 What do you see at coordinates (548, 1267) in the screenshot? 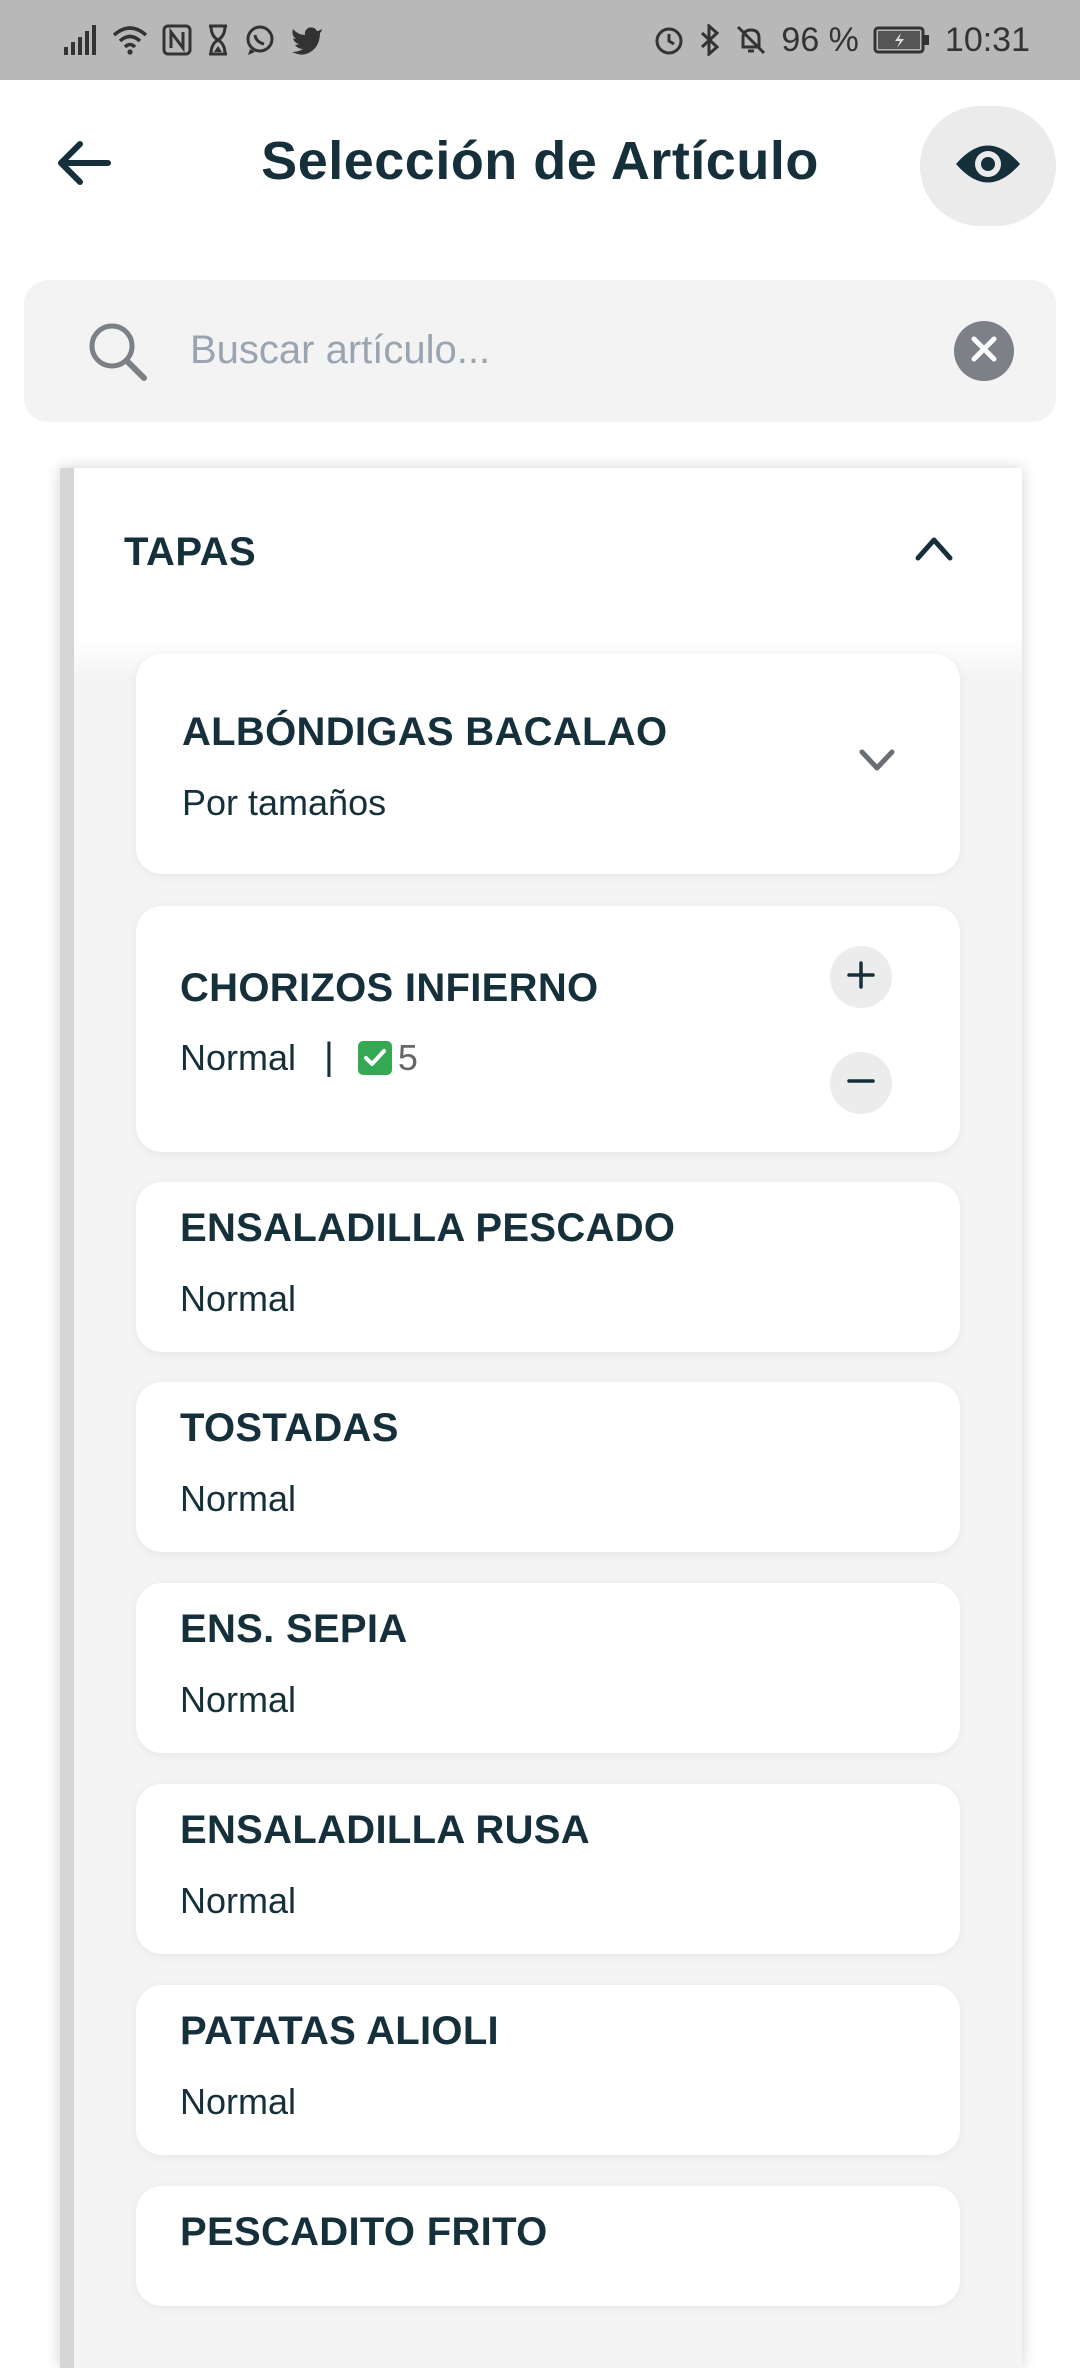
I see `item-card-ensaladilla-pescado: ENSALADILLA PESCADO Normal` at bounding box center [548, 1267].